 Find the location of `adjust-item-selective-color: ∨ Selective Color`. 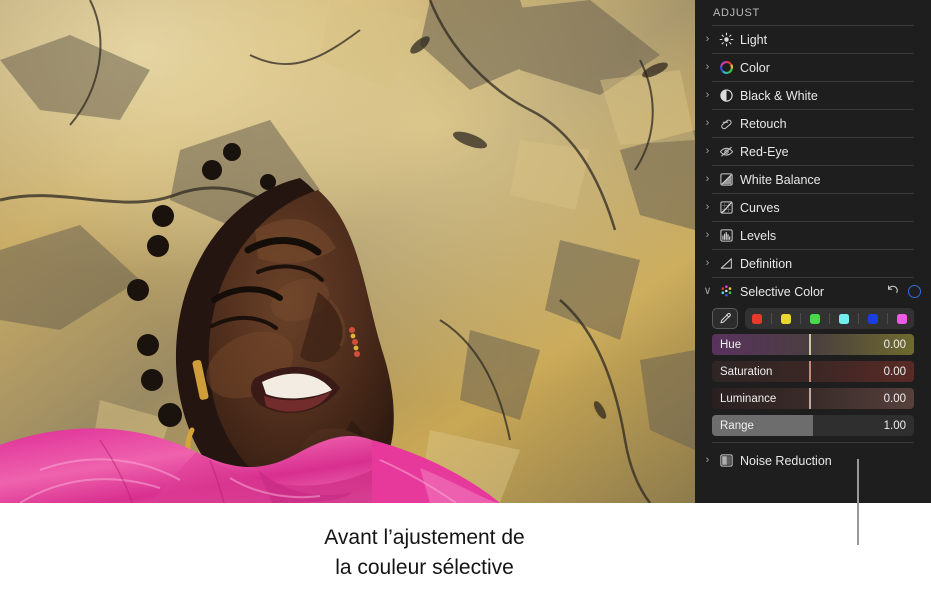

adjust-item-selective-color: ∨ Selective Color is located at coordinates (813, 291).